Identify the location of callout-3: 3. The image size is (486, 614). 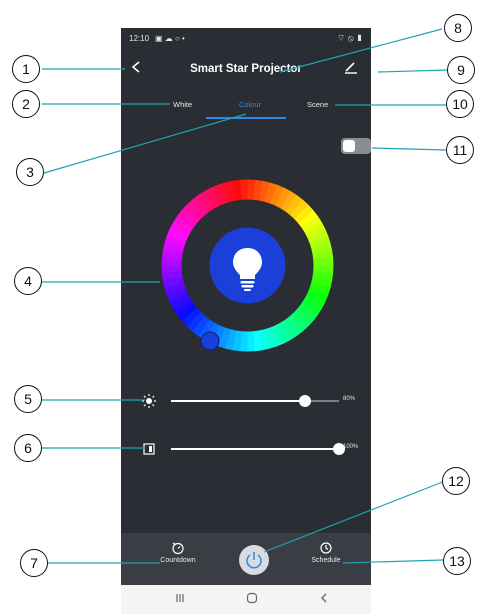
(30, 172).